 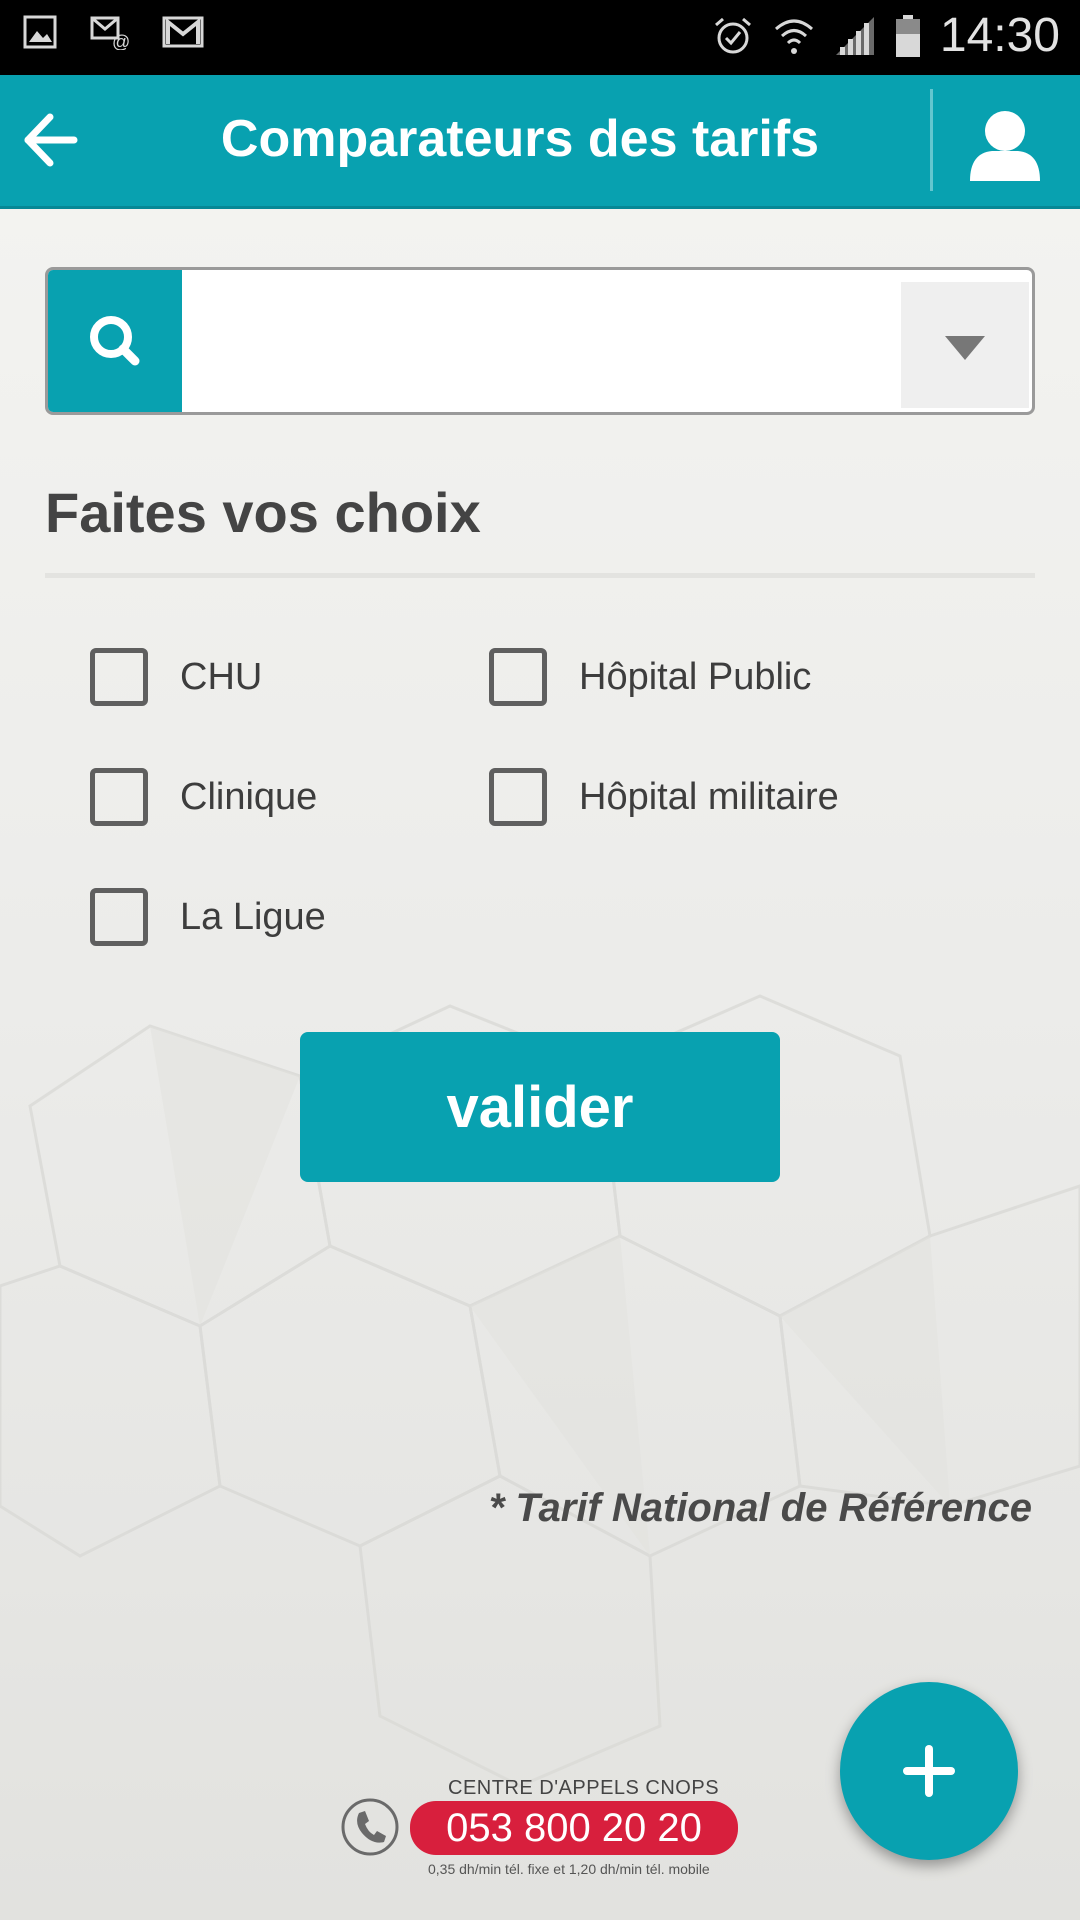 I want to click on add-fab-button, so click(x=929, y=1771).